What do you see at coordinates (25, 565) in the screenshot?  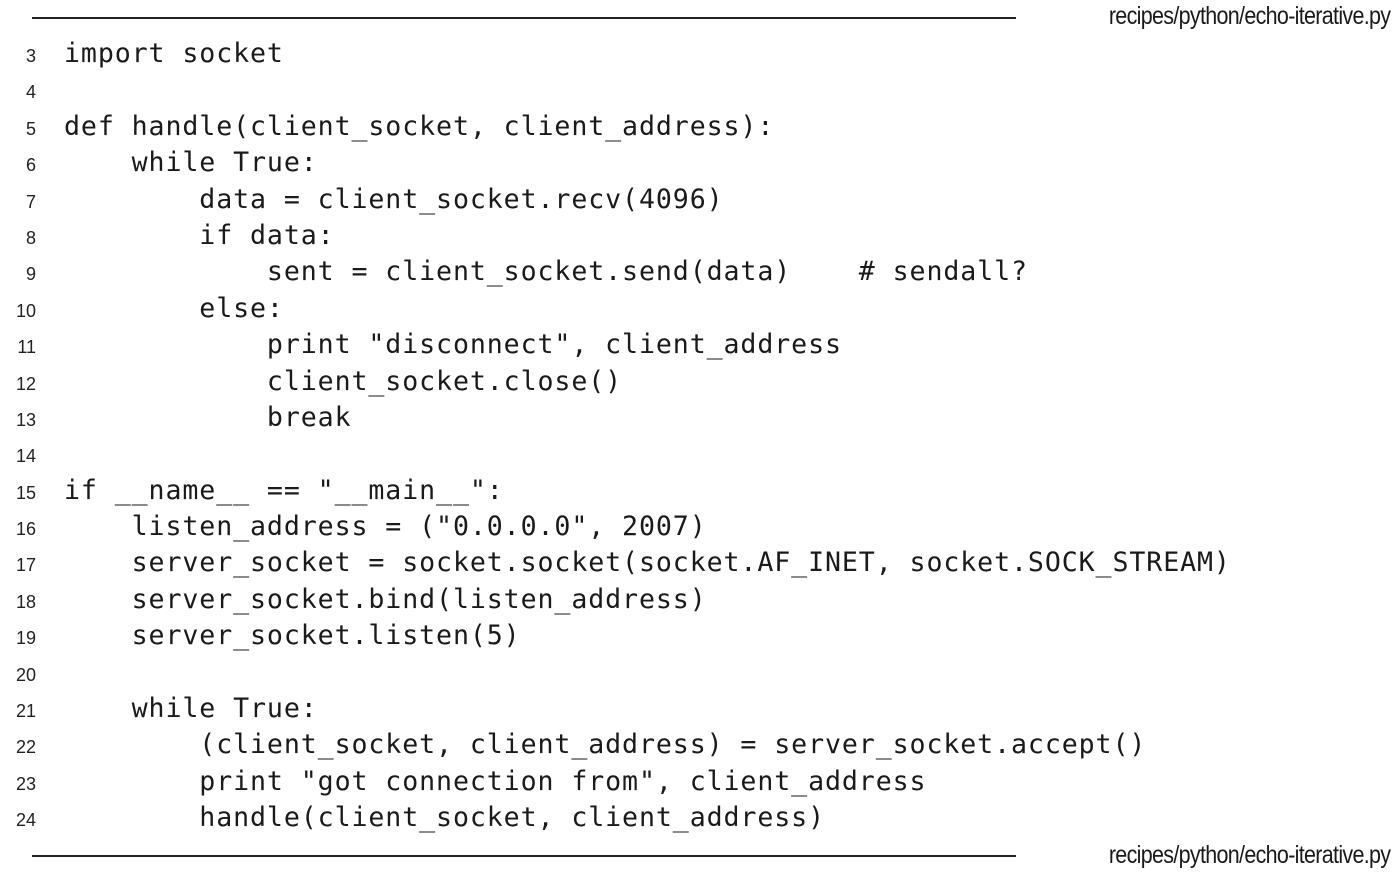 I see `line-number: 17` at bounding box center [25, 565].